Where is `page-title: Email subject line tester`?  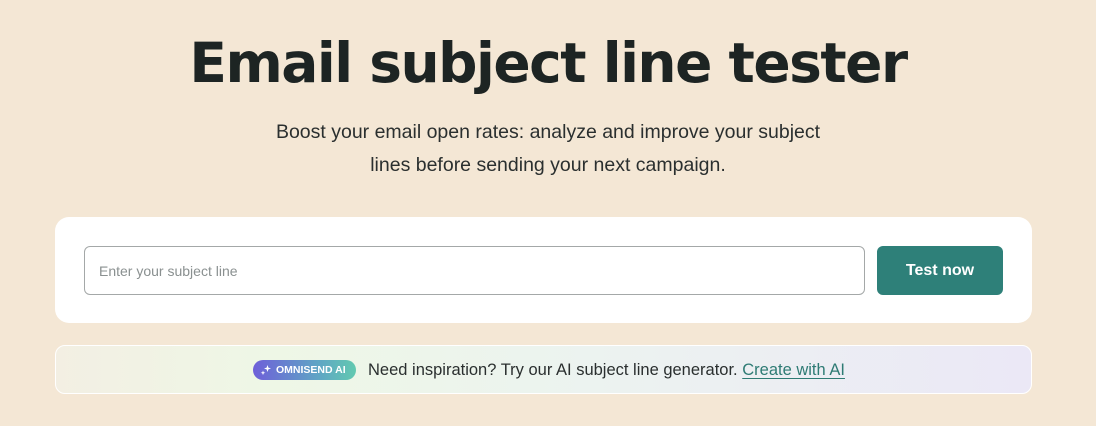 page-title: Email subject line tester is located at coordinates (548, 63).